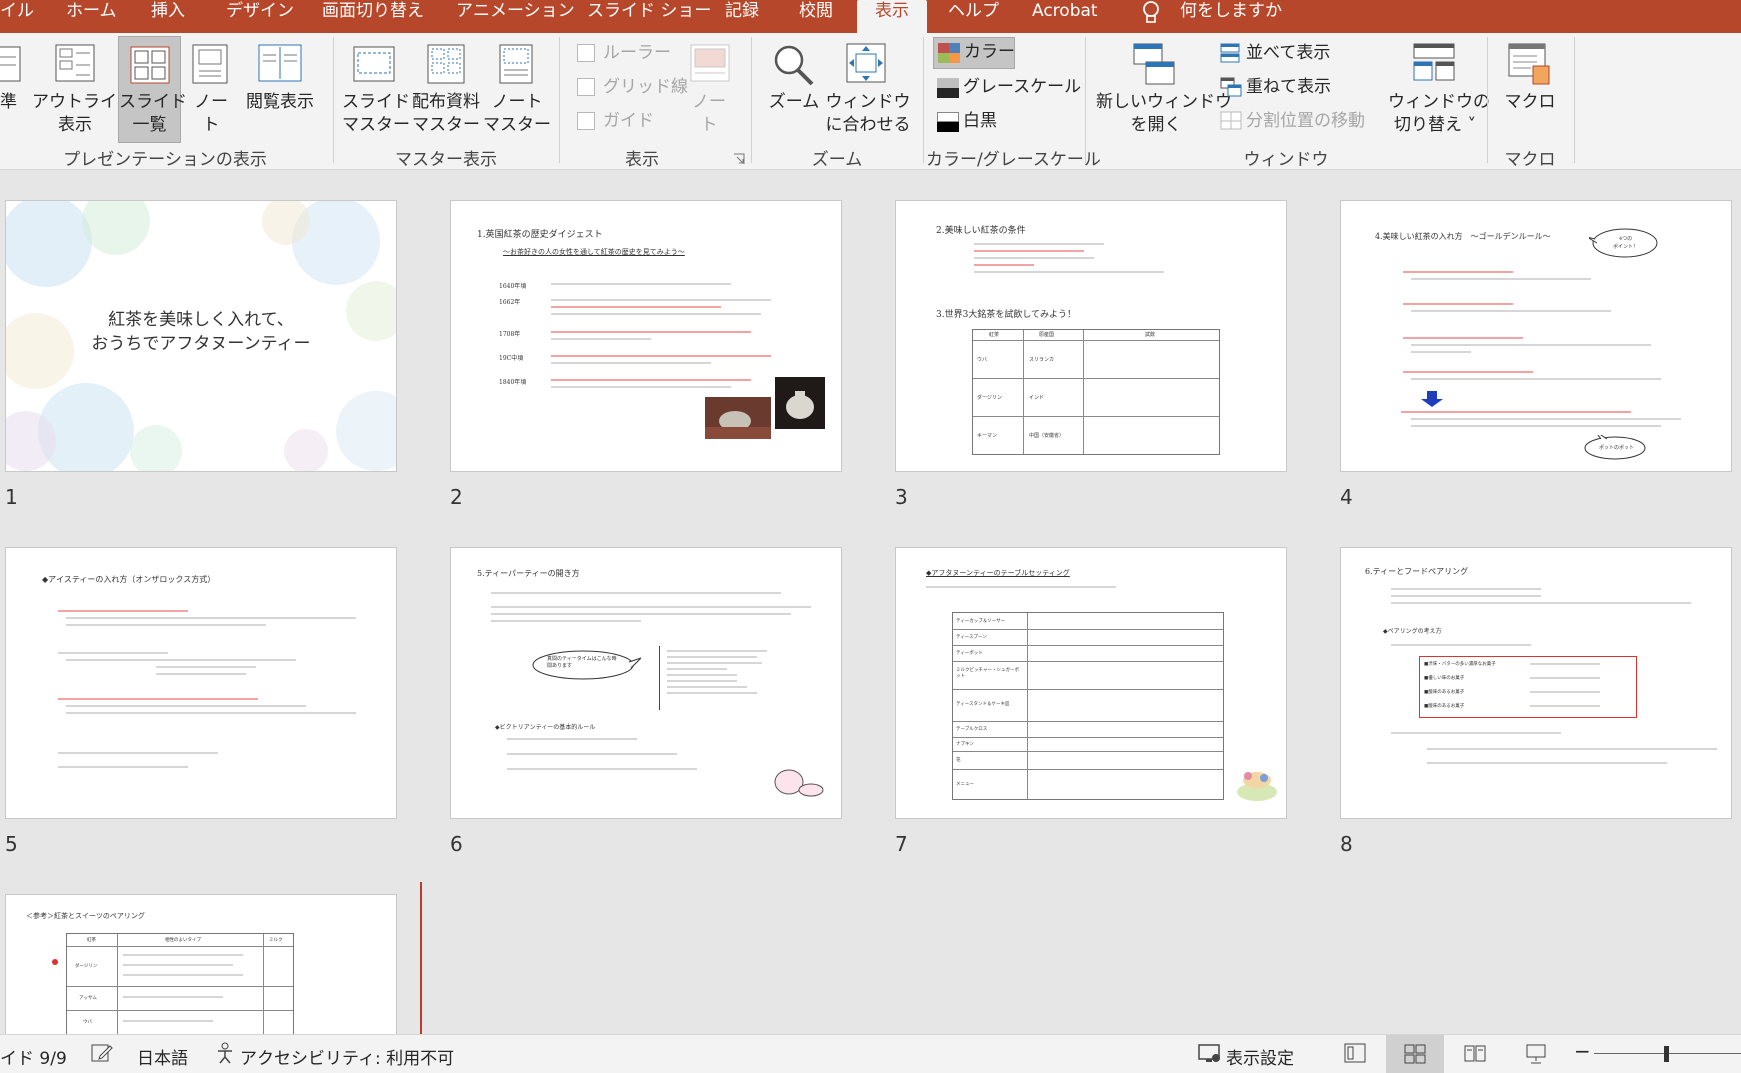  I want to click on cascade-icon, so click(1231, 89).